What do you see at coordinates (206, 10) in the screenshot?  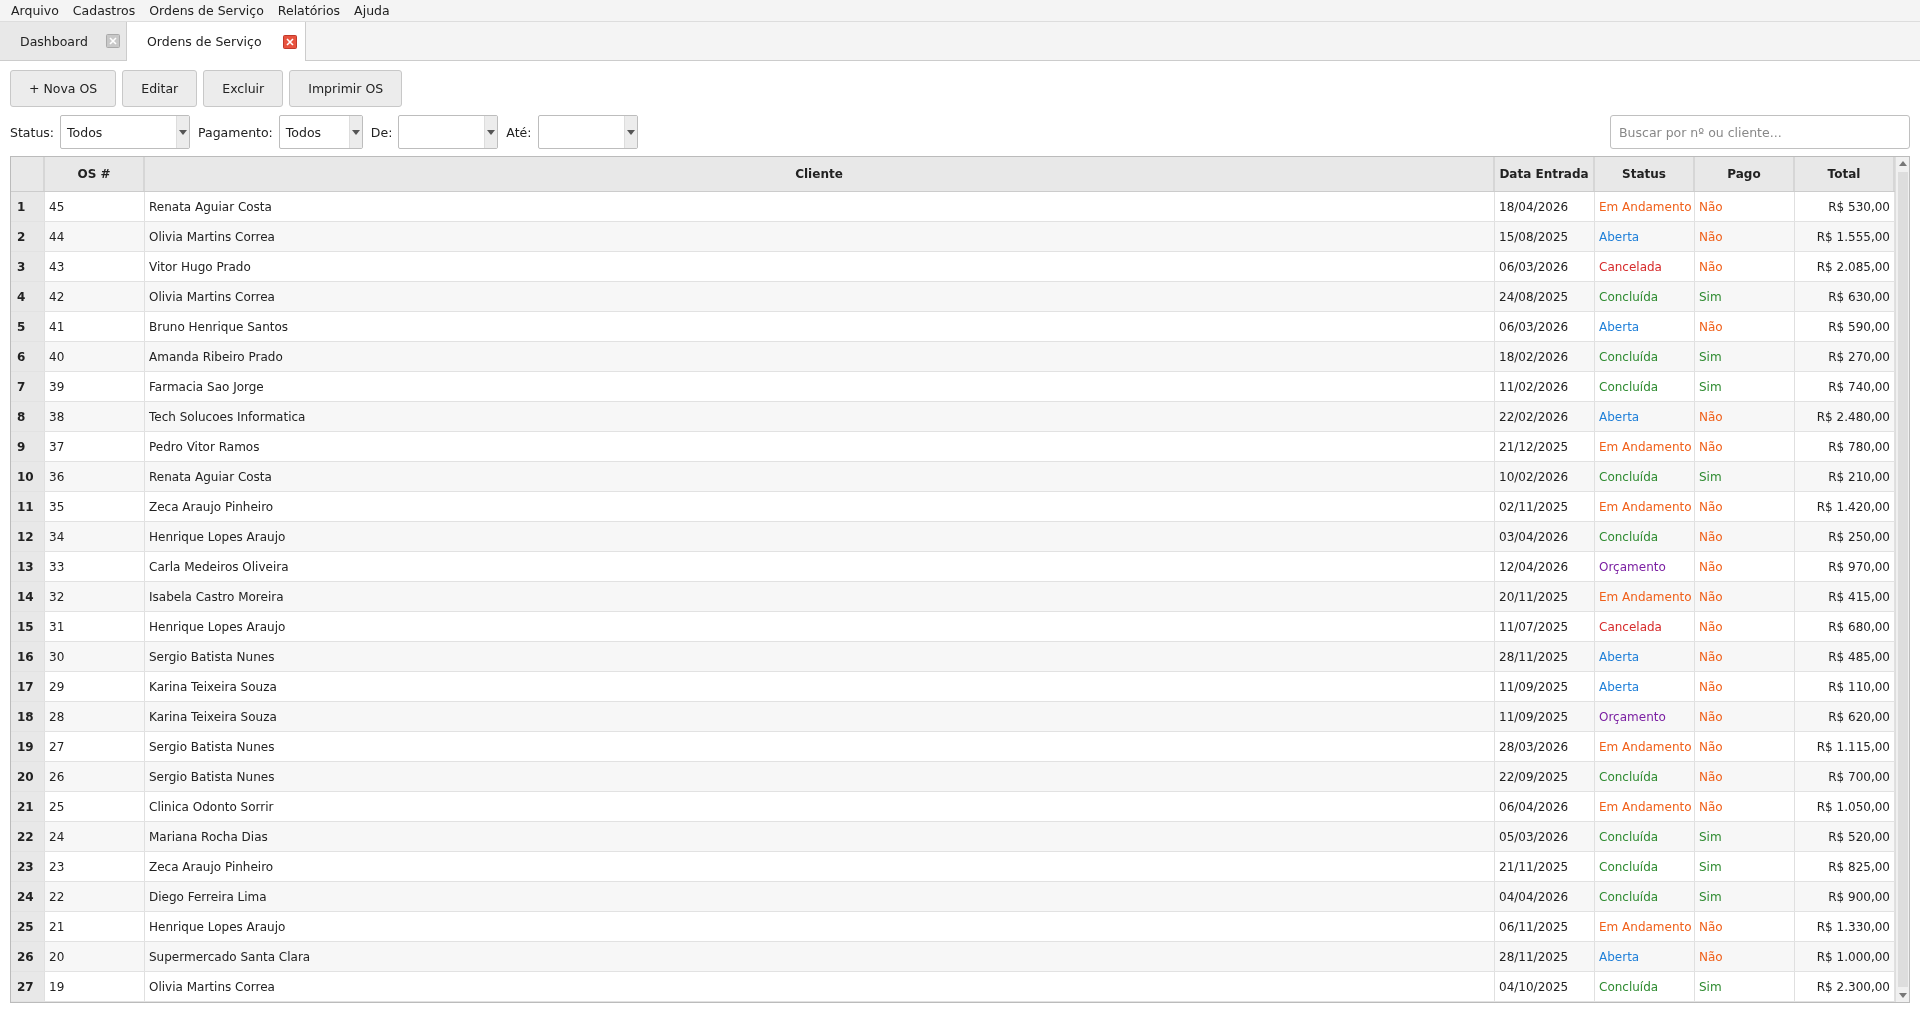 I see `menu-item: Ordens de Serviço` at bounding box center [206, 10].